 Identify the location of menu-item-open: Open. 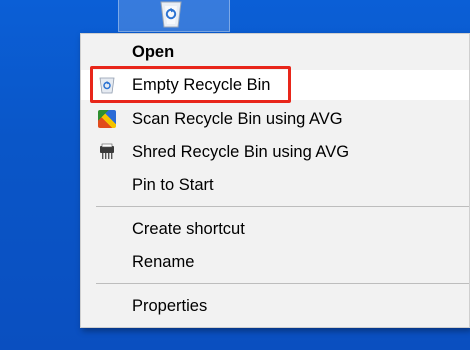
(275, 52).